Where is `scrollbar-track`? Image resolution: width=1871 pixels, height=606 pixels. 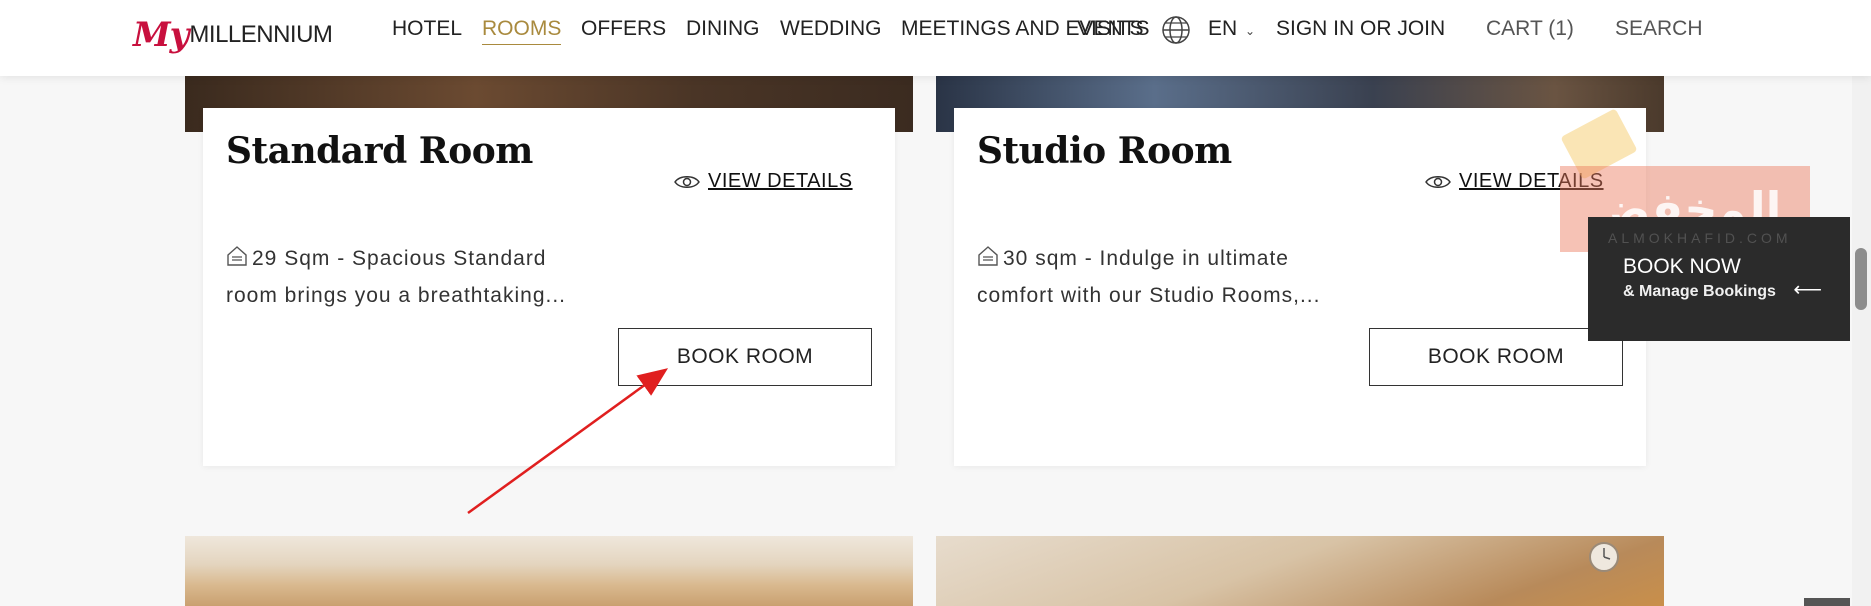 scrollbar-track is located at coordinates (1861, 341).